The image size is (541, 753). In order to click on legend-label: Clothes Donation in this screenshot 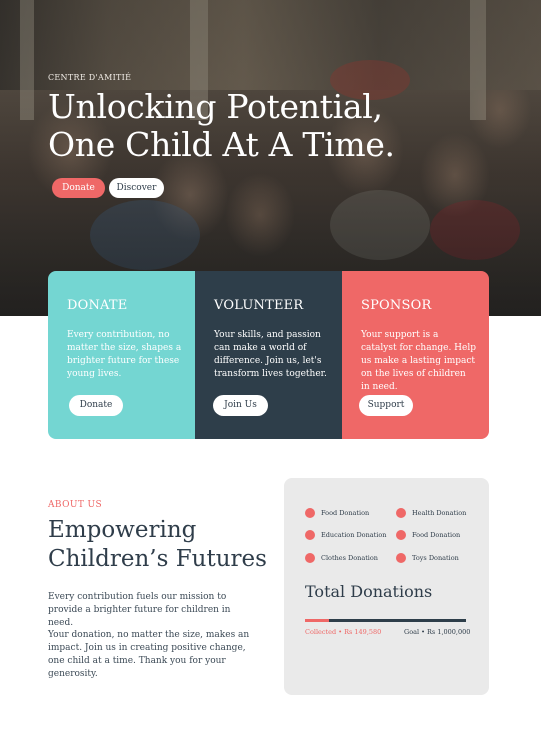, I will do `click(349, 558)`.